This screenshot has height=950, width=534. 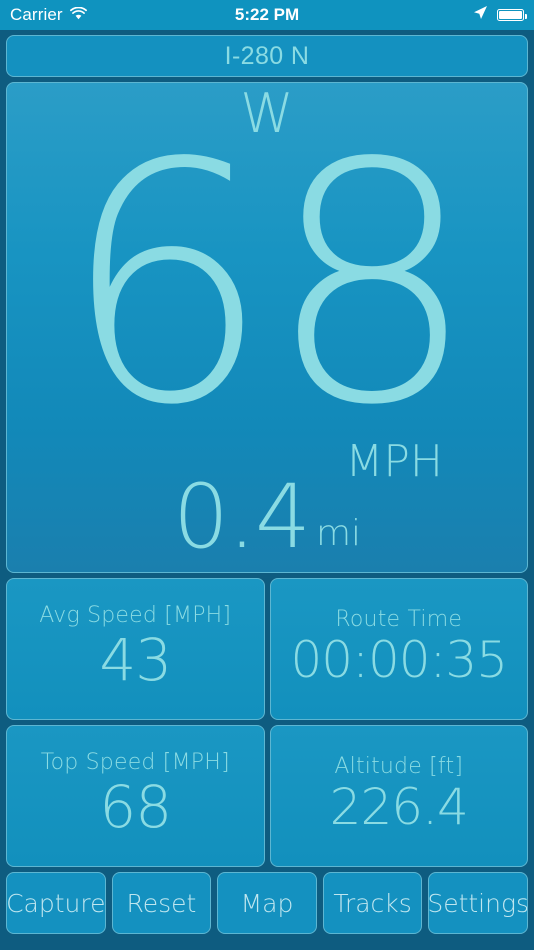 What do you see at coordinates (267, 903) in the screenshot?
I see `map-button: Map` at bounding box center [267, 903].